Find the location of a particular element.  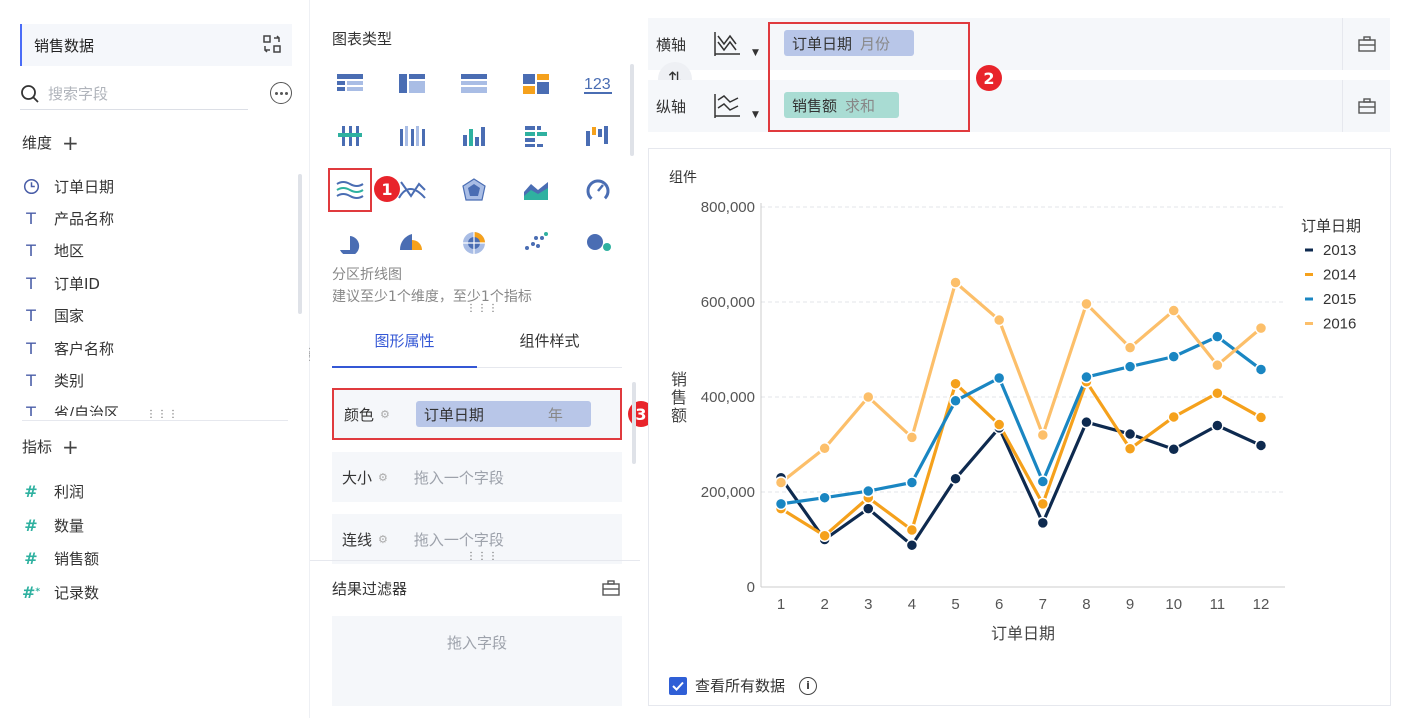

color-property-label: 颜色 is located at coordinates (359, 414).